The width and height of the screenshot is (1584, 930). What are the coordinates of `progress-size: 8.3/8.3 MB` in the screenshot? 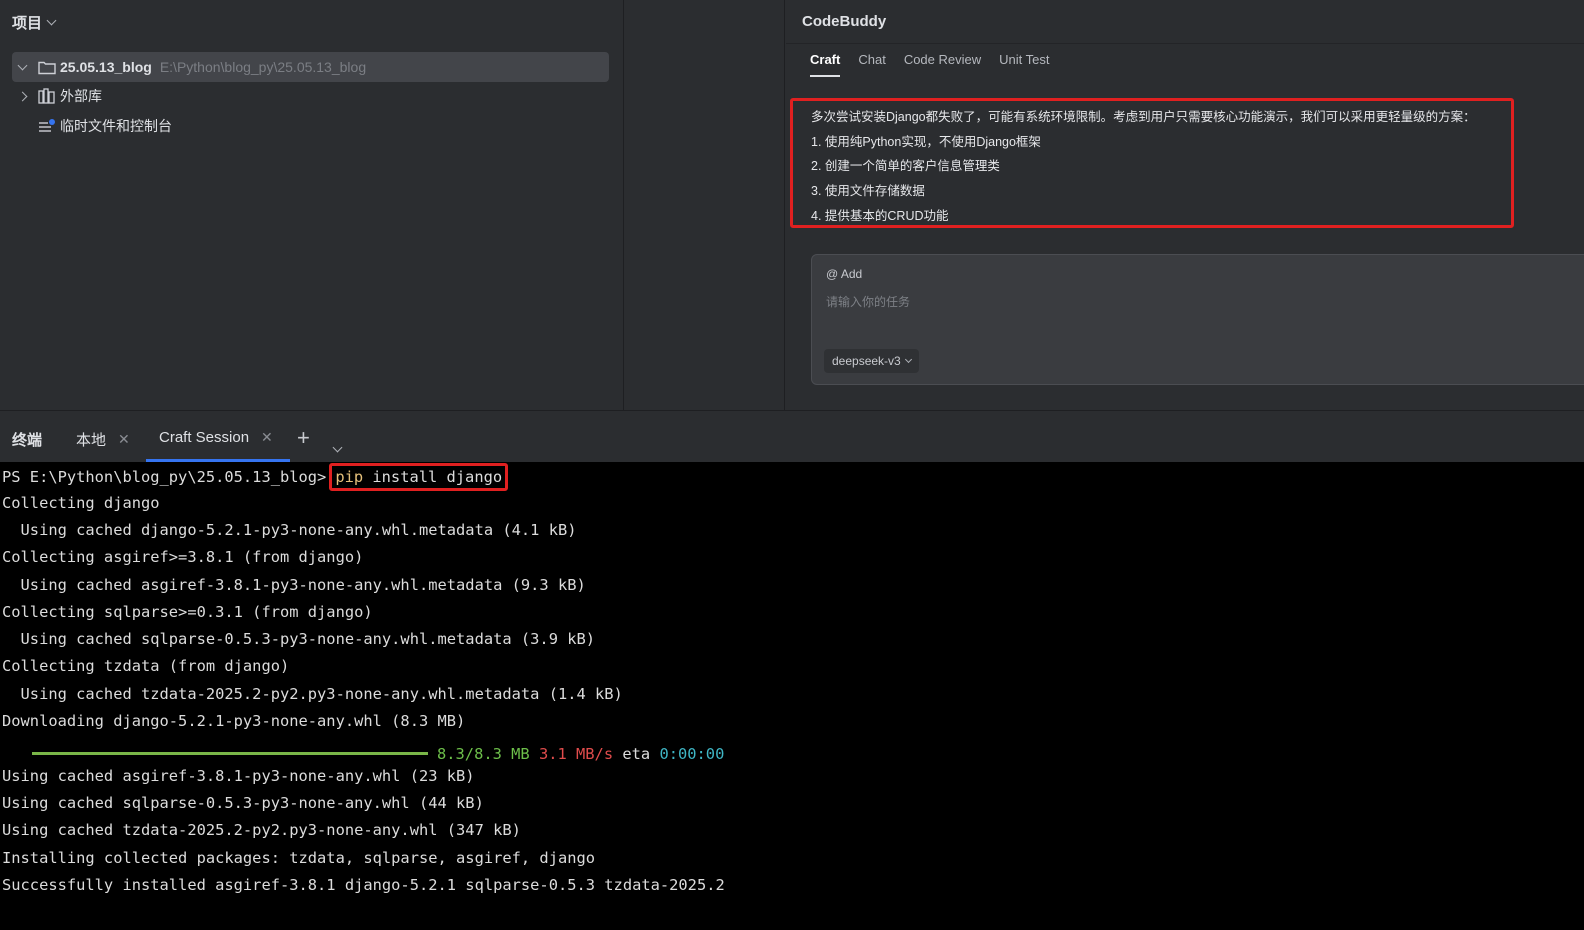 It's located at (483, 753).